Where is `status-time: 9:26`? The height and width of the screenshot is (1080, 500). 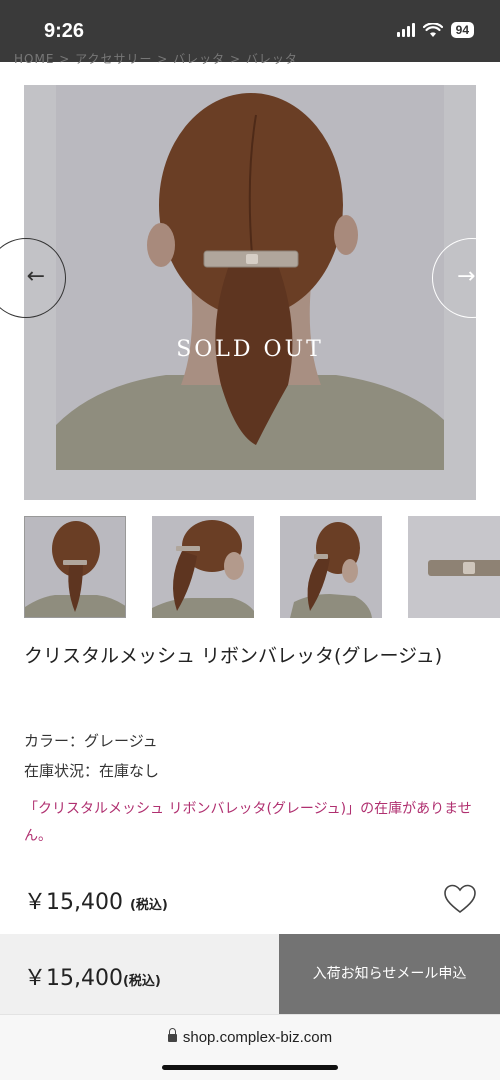
status-time: 9:26 is located at coordinates (64, 31).